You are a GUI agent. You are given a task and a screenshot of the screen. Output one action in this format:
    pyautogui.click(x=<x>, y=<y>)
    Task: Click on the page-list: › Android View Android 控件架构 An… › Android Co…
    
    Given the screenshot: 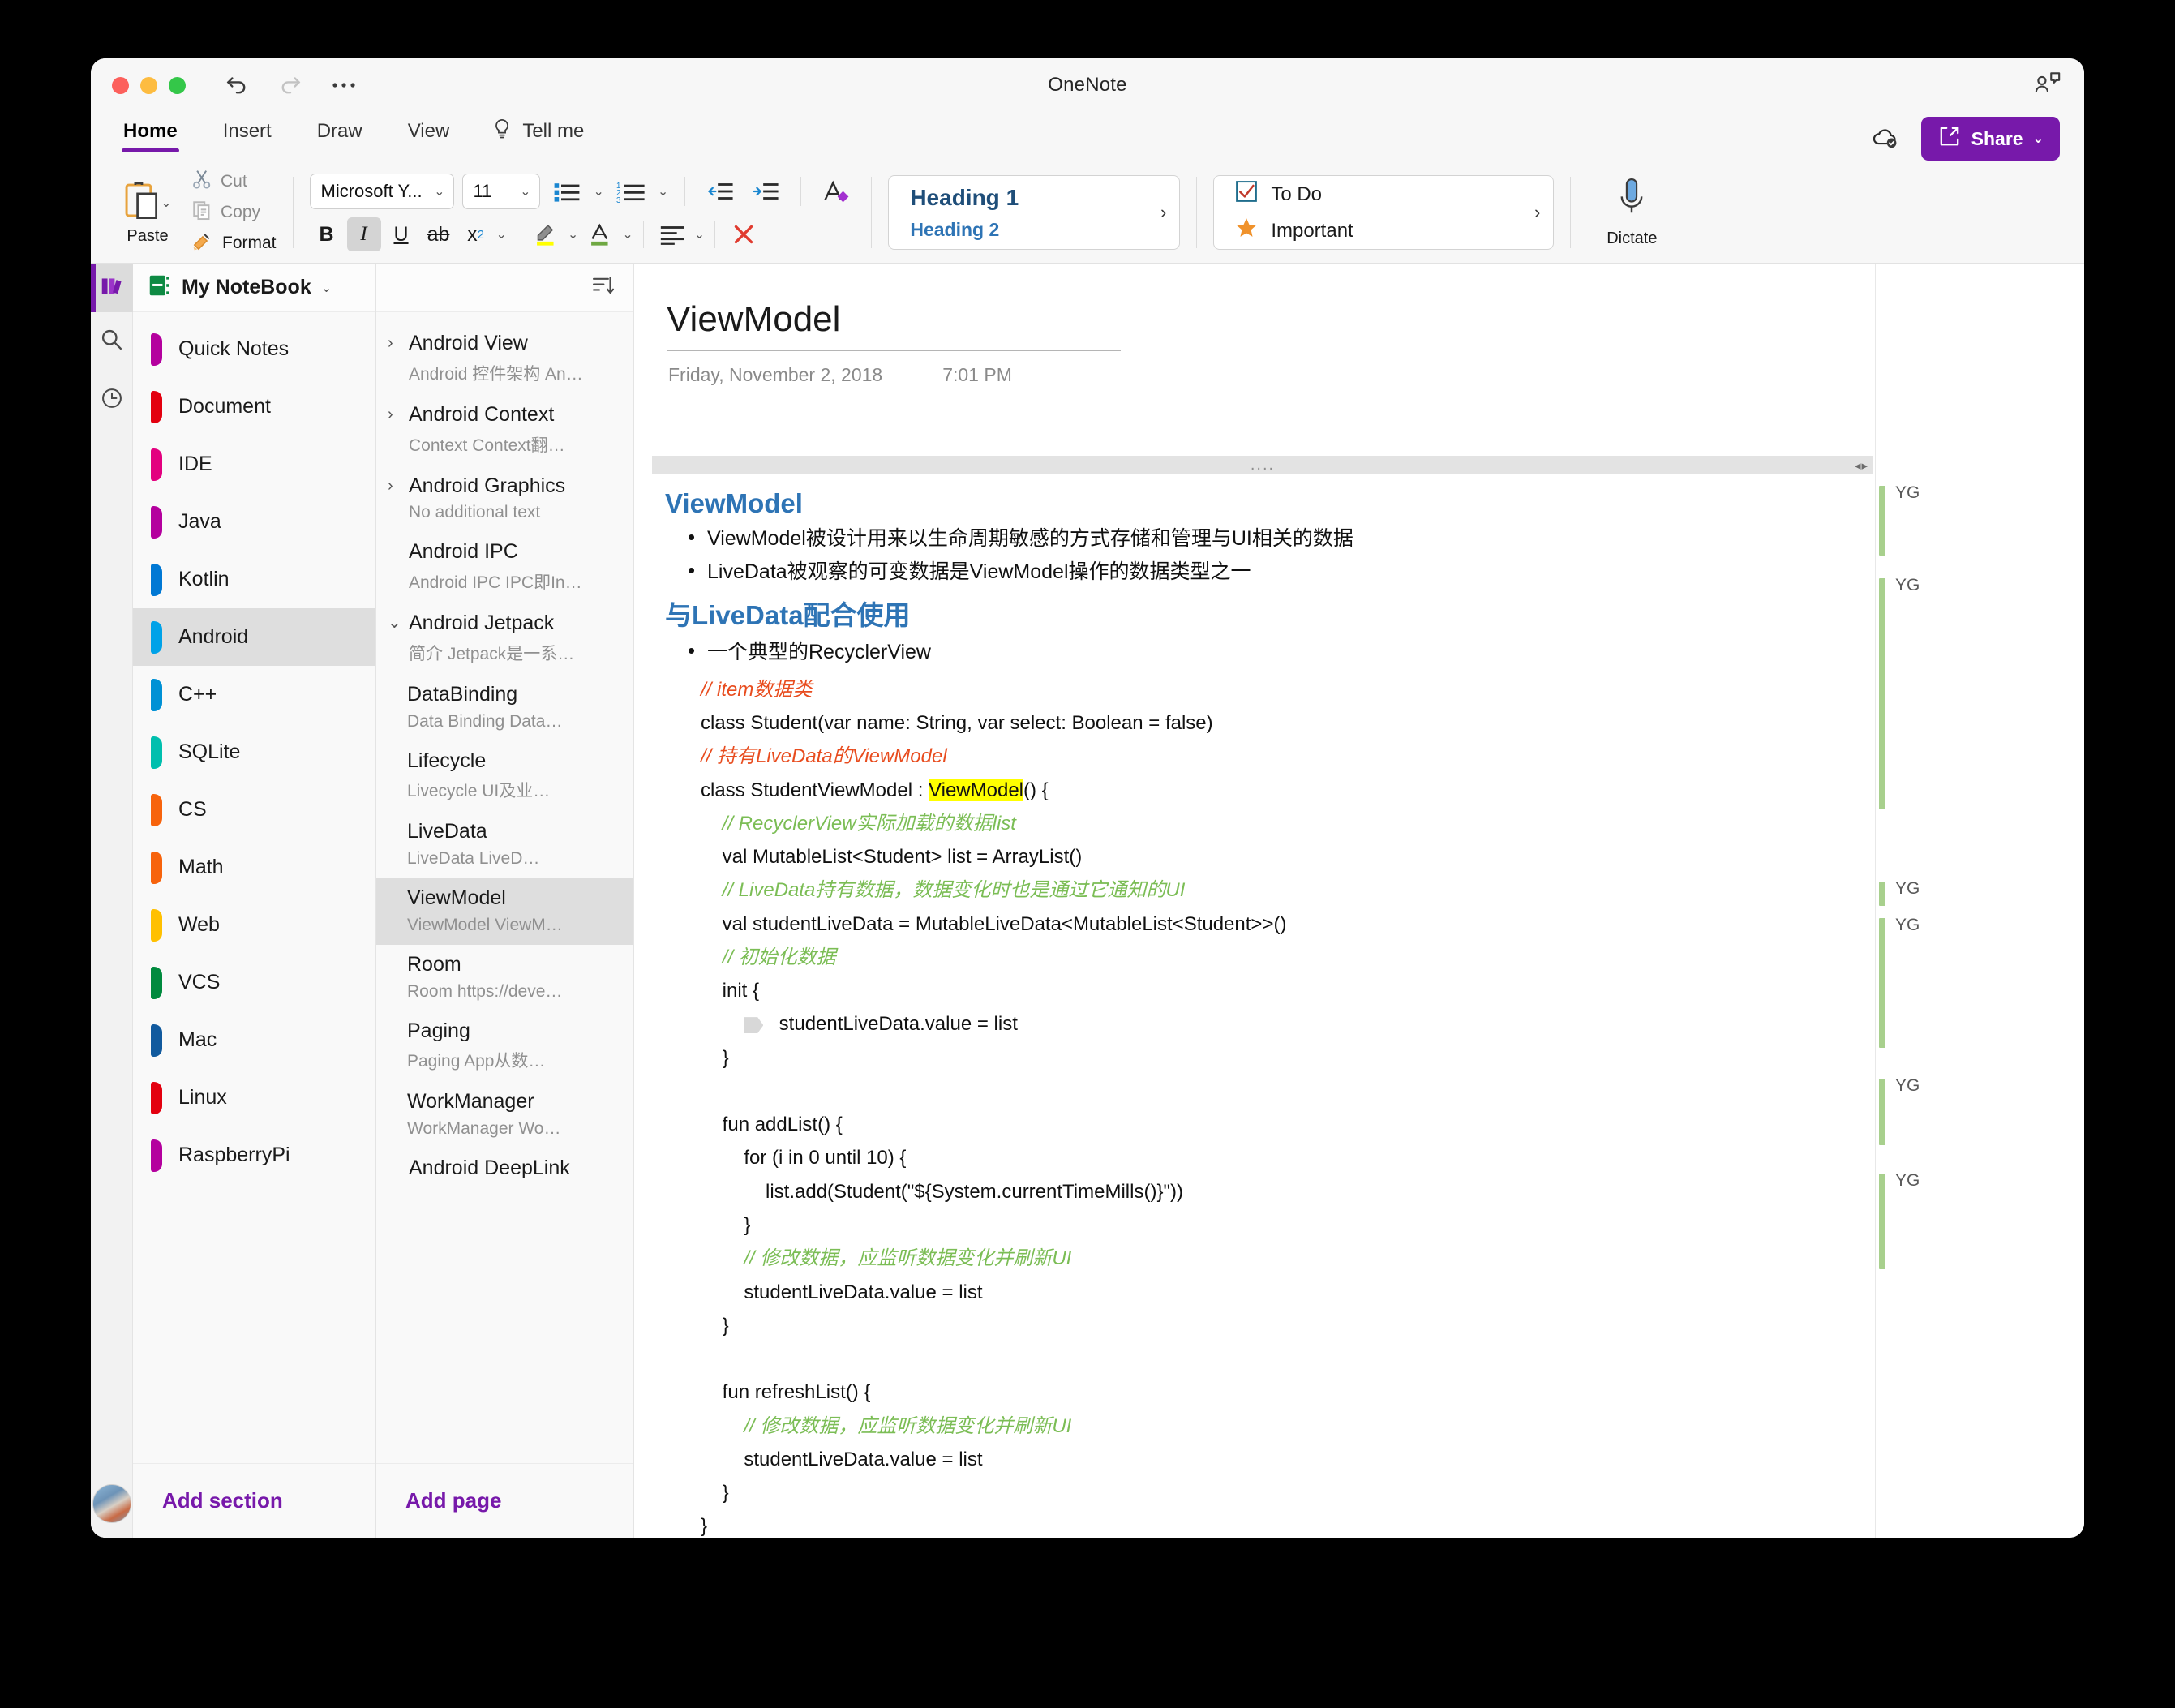 What is the action you would take?
    pyautogui.click(x=504, y=887)
    